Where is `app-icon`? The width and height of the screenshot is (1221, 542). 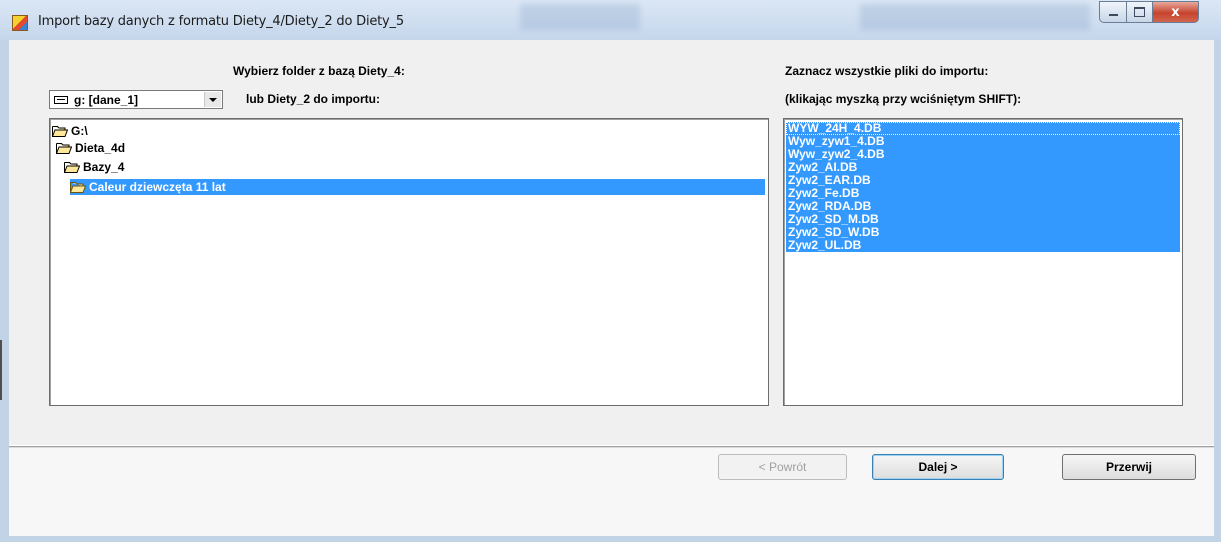
app-icon is located at coordinates (20, 23).